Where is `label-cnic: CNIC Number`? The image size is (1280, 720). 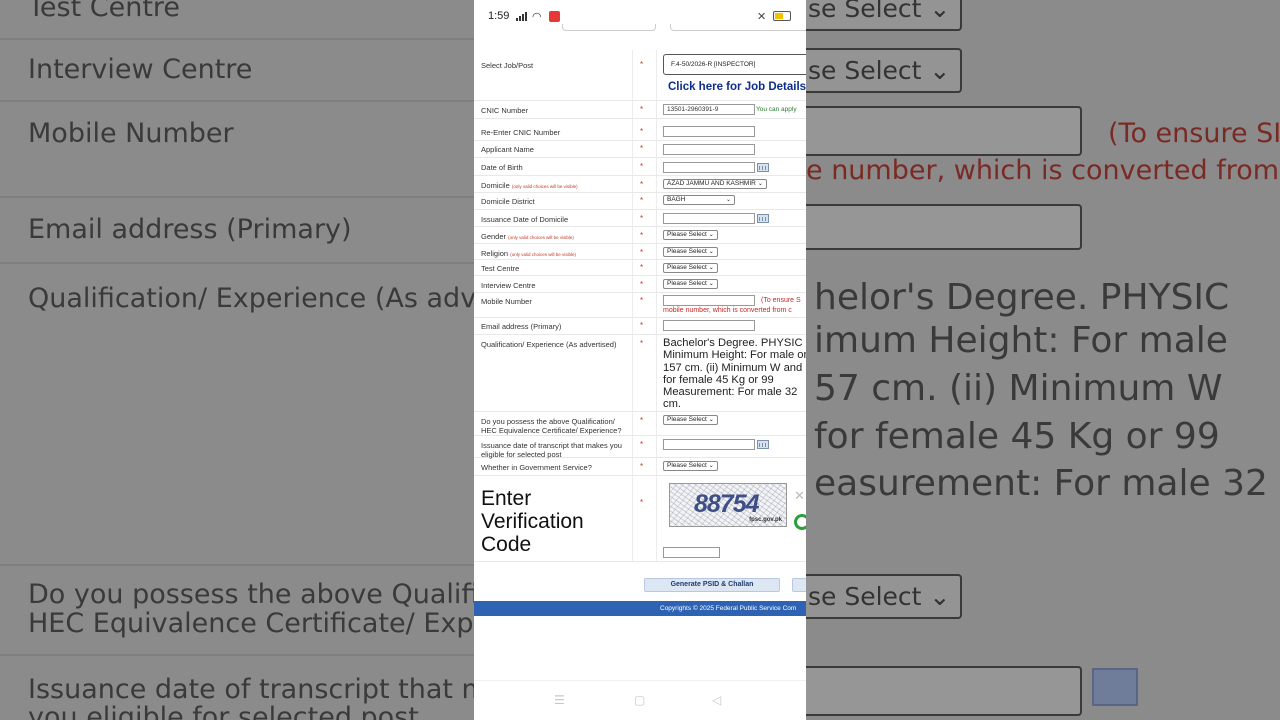 label-cnic: CNIC Number is located at coordinates (505, 110).